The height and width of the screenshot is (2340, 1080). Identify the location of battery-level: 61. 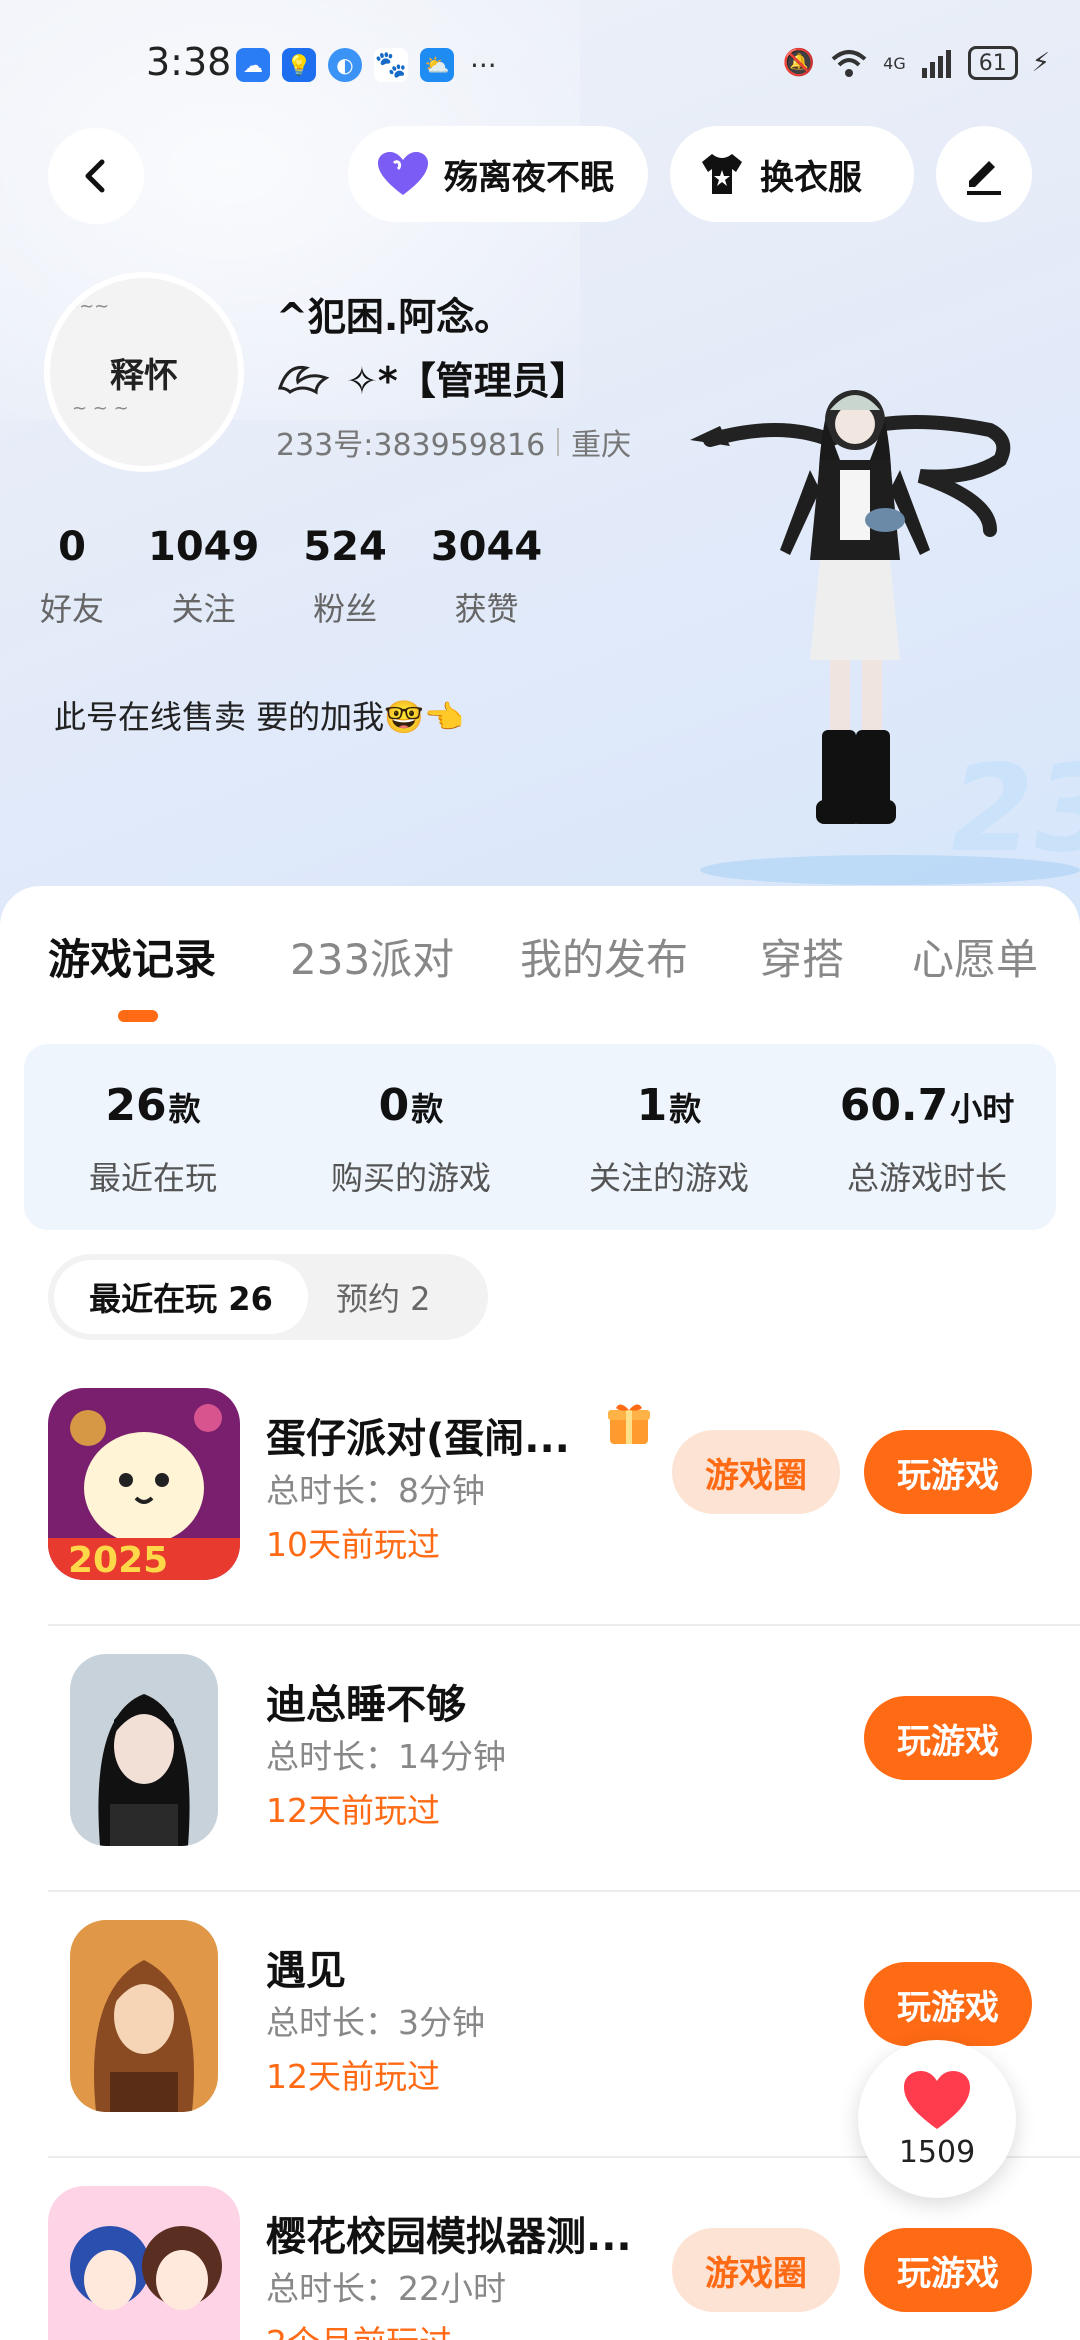
(992, 63).